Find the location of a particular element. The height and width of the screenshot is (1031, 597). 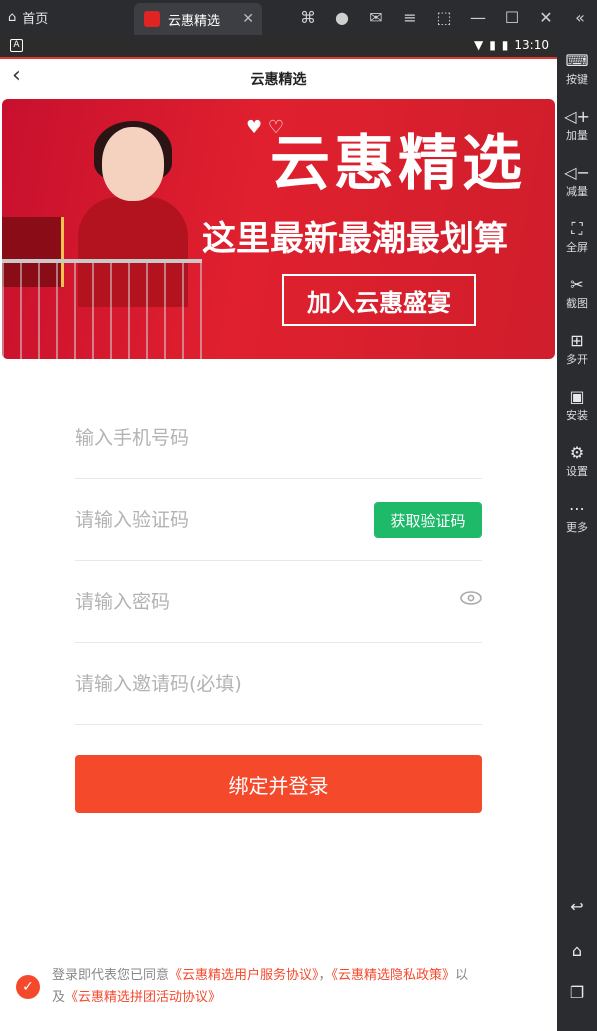

page-title: 云惠精选 is located at coordinates (278, 80).